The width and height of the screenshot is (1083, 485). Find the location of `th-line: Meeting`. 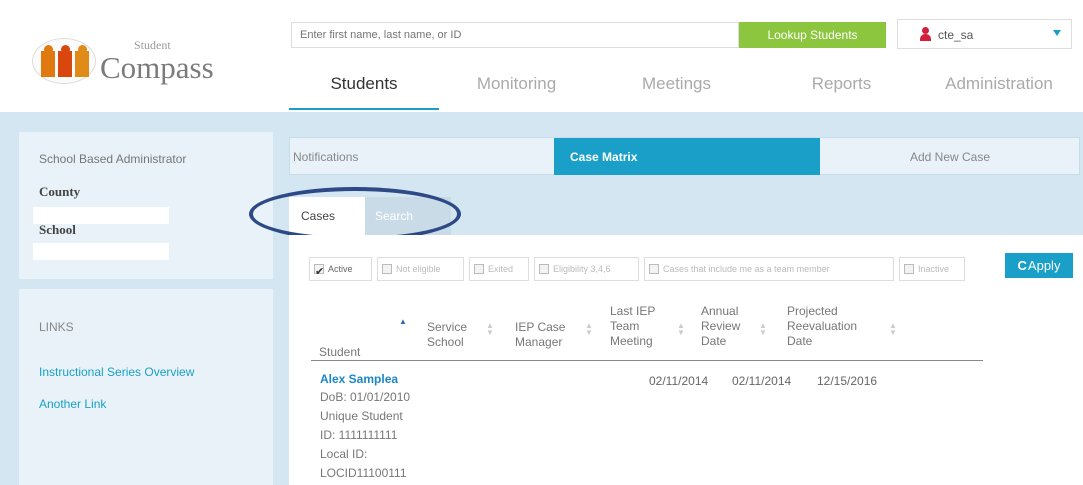

th-line: Meeting is located at coordinates (631, 341).